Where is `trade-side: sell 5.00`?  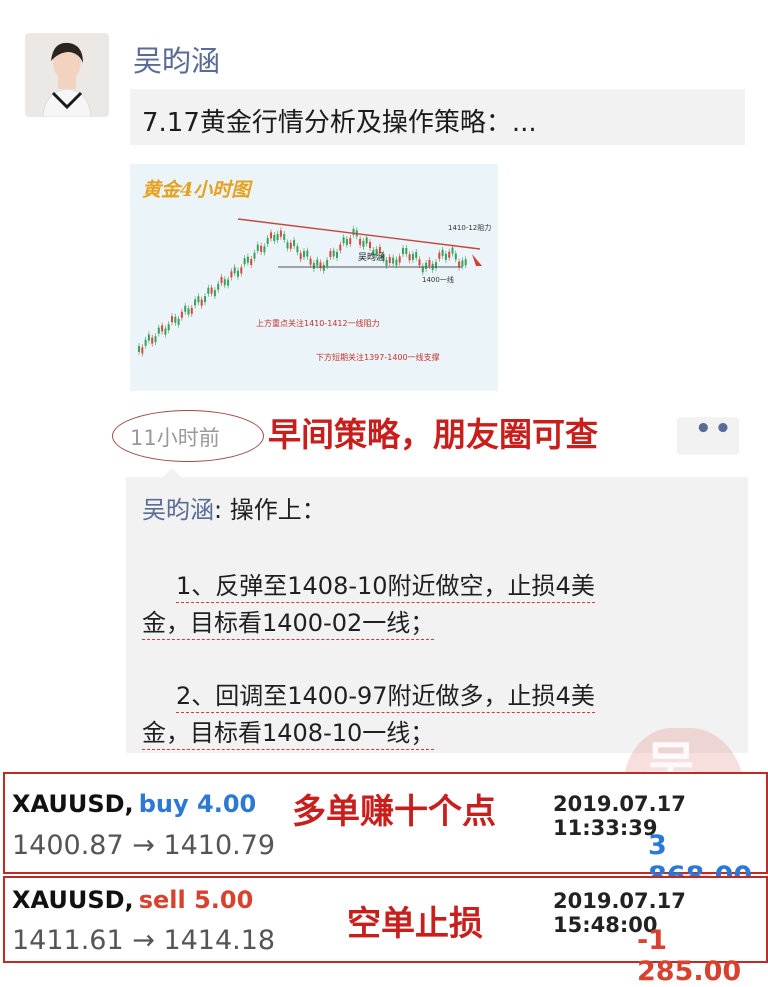 trade-side: sell 5.00 is located at coordinates (196, 900).